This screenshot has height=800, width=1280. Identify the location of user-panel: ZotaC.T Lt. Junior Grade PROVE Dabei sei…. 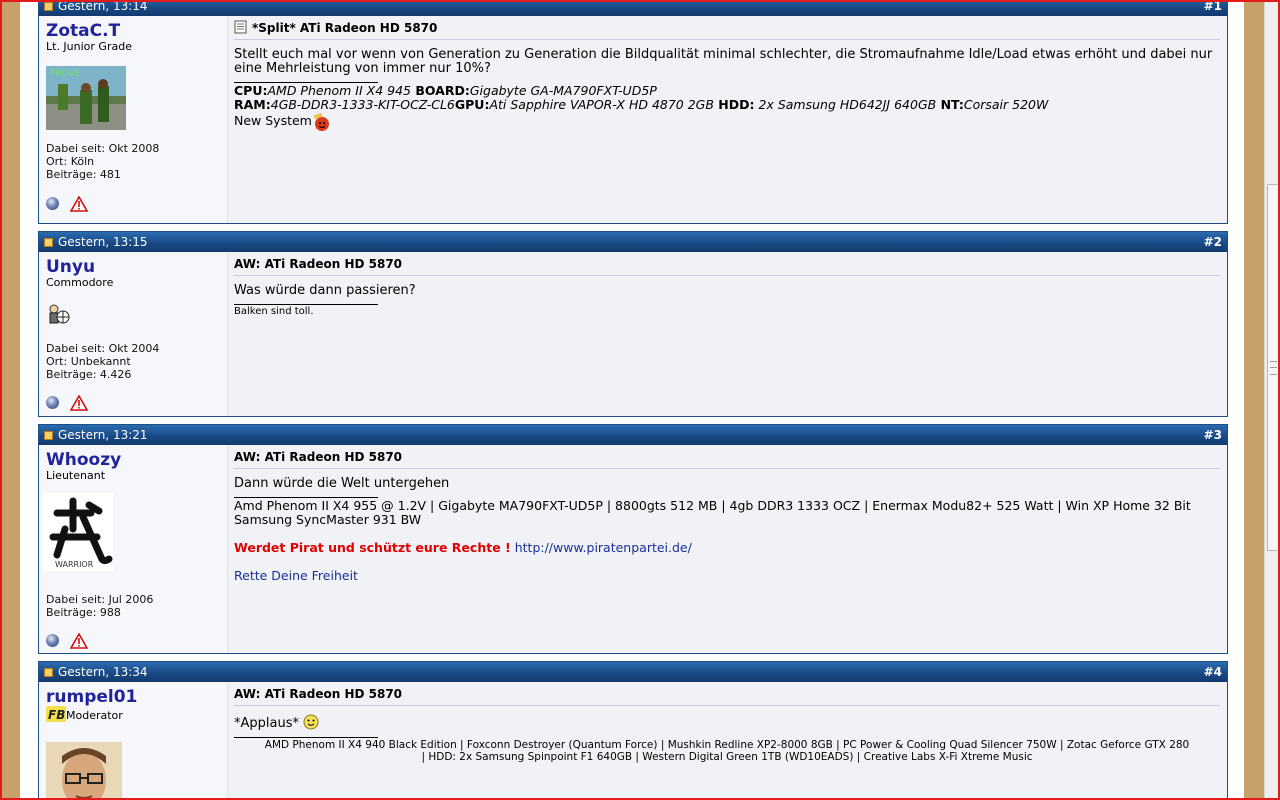
(133, 119).